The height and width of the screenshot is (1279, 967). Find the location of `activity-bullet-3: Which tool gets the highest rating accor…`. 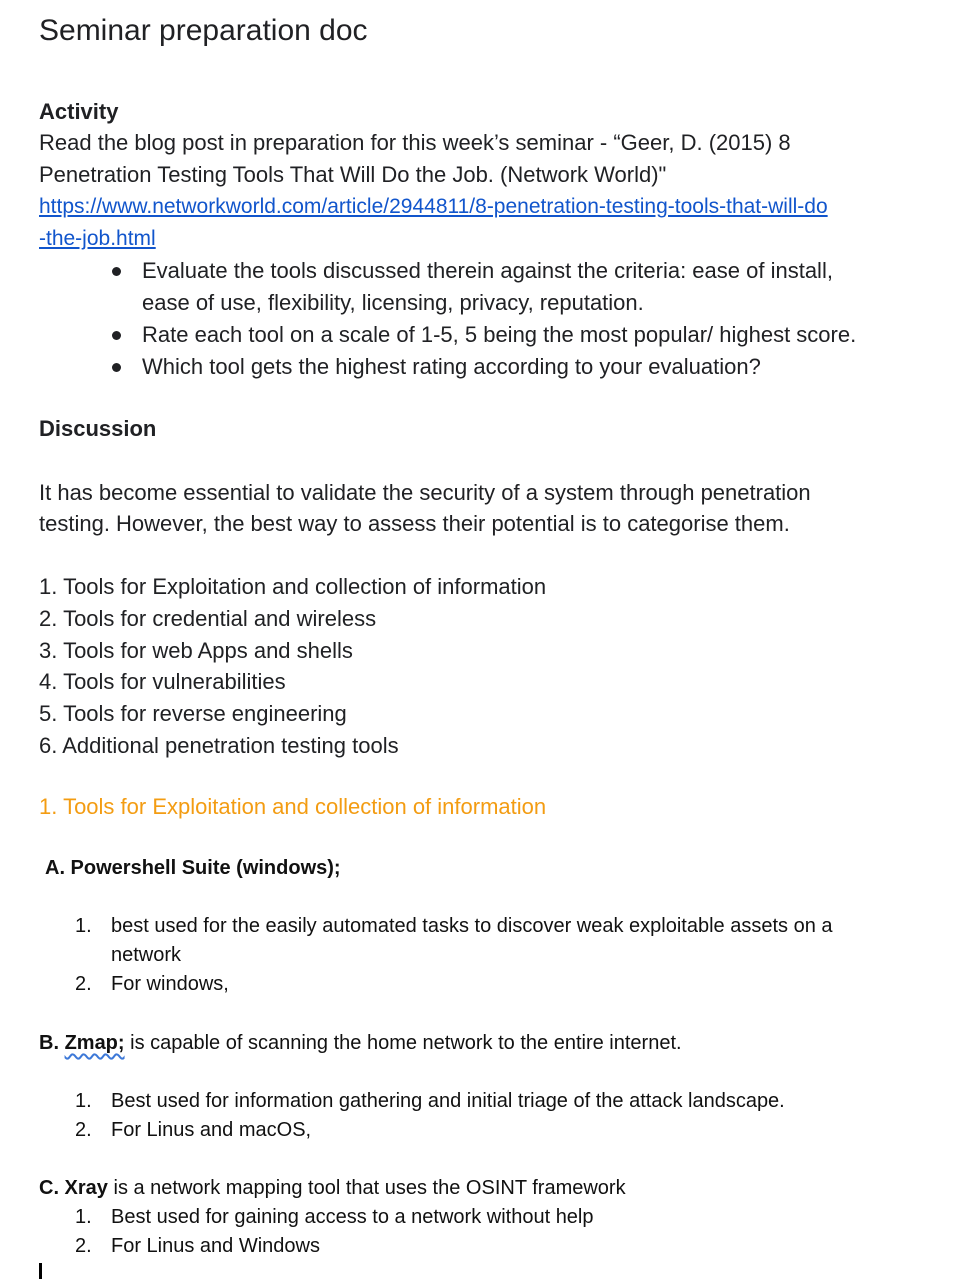

activity-bullet-3: Which tool gets the highest rating accor… is located at coordinates (451, 366).